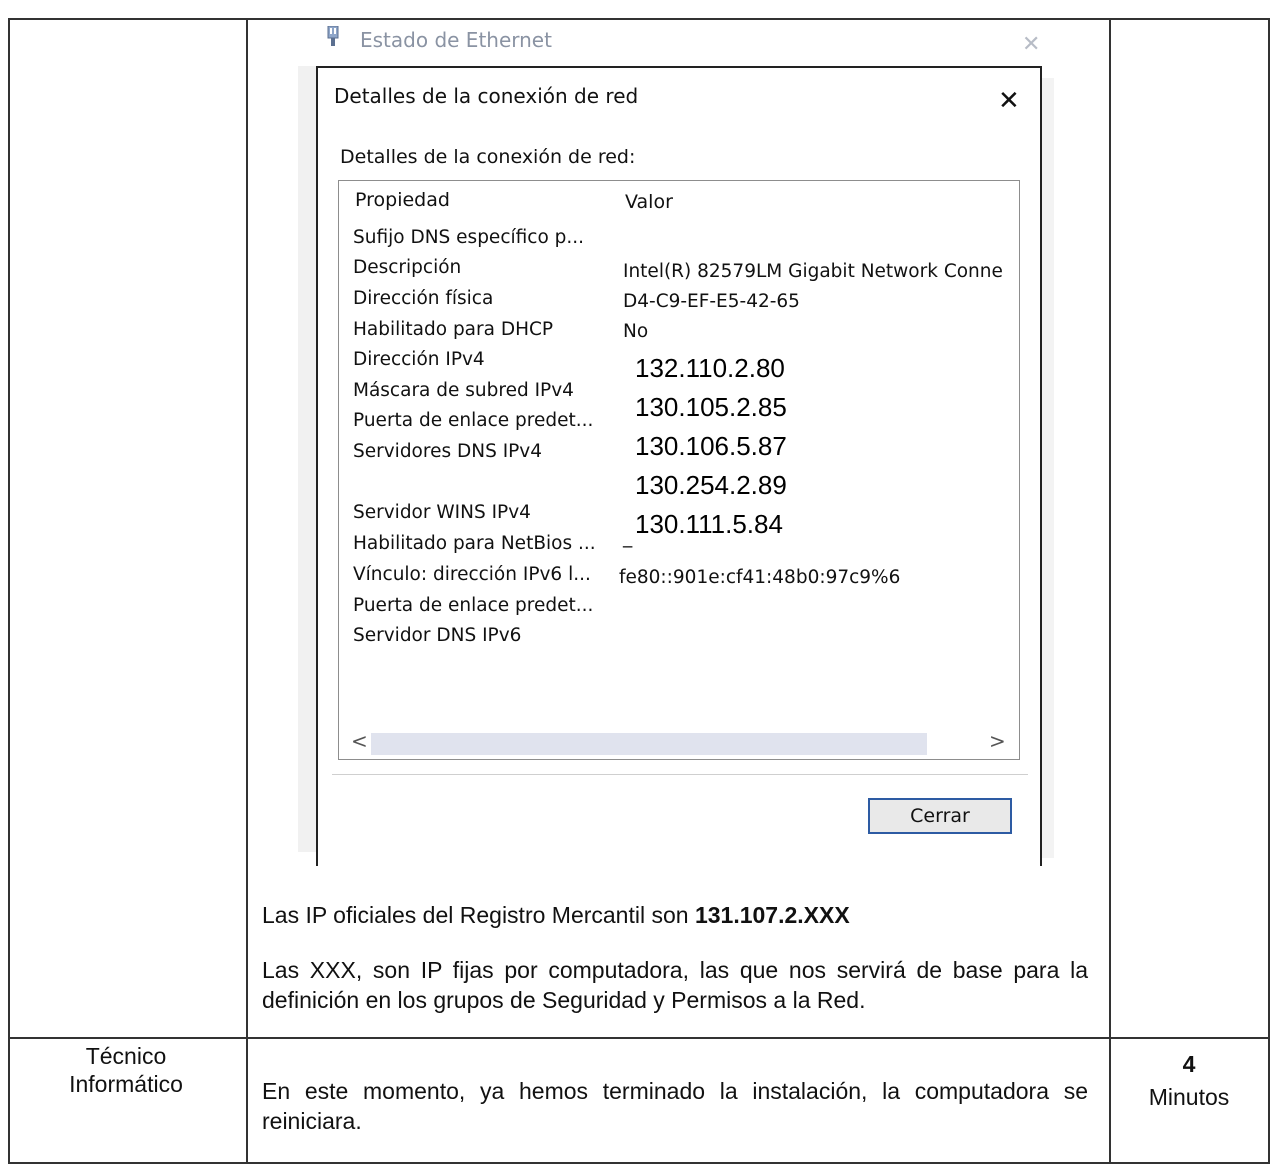  Describe the element at coordinates (997, 741) in the screenshot. I see `scroll-right-icon: >` at that location.